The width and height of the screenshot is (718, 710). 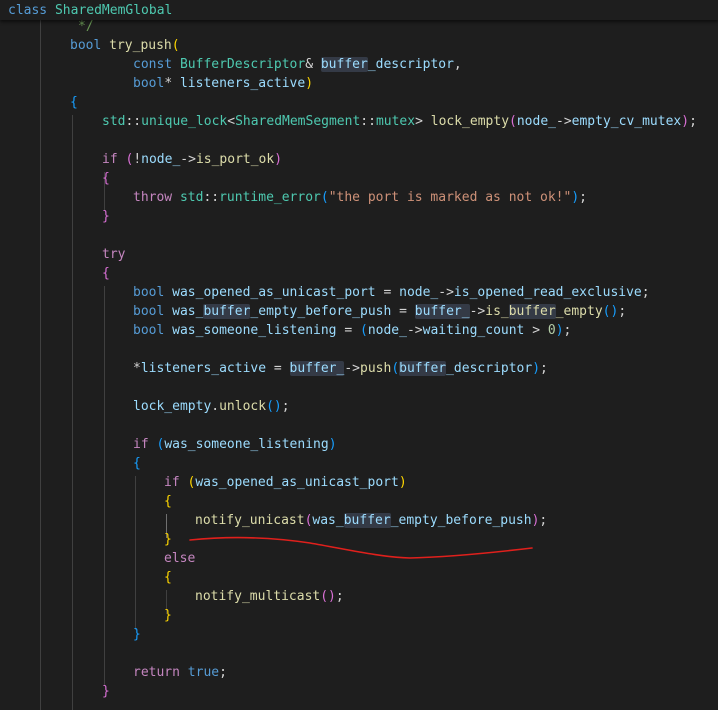 I want to click on red-underline-annotation, so click(x=361, y=547).